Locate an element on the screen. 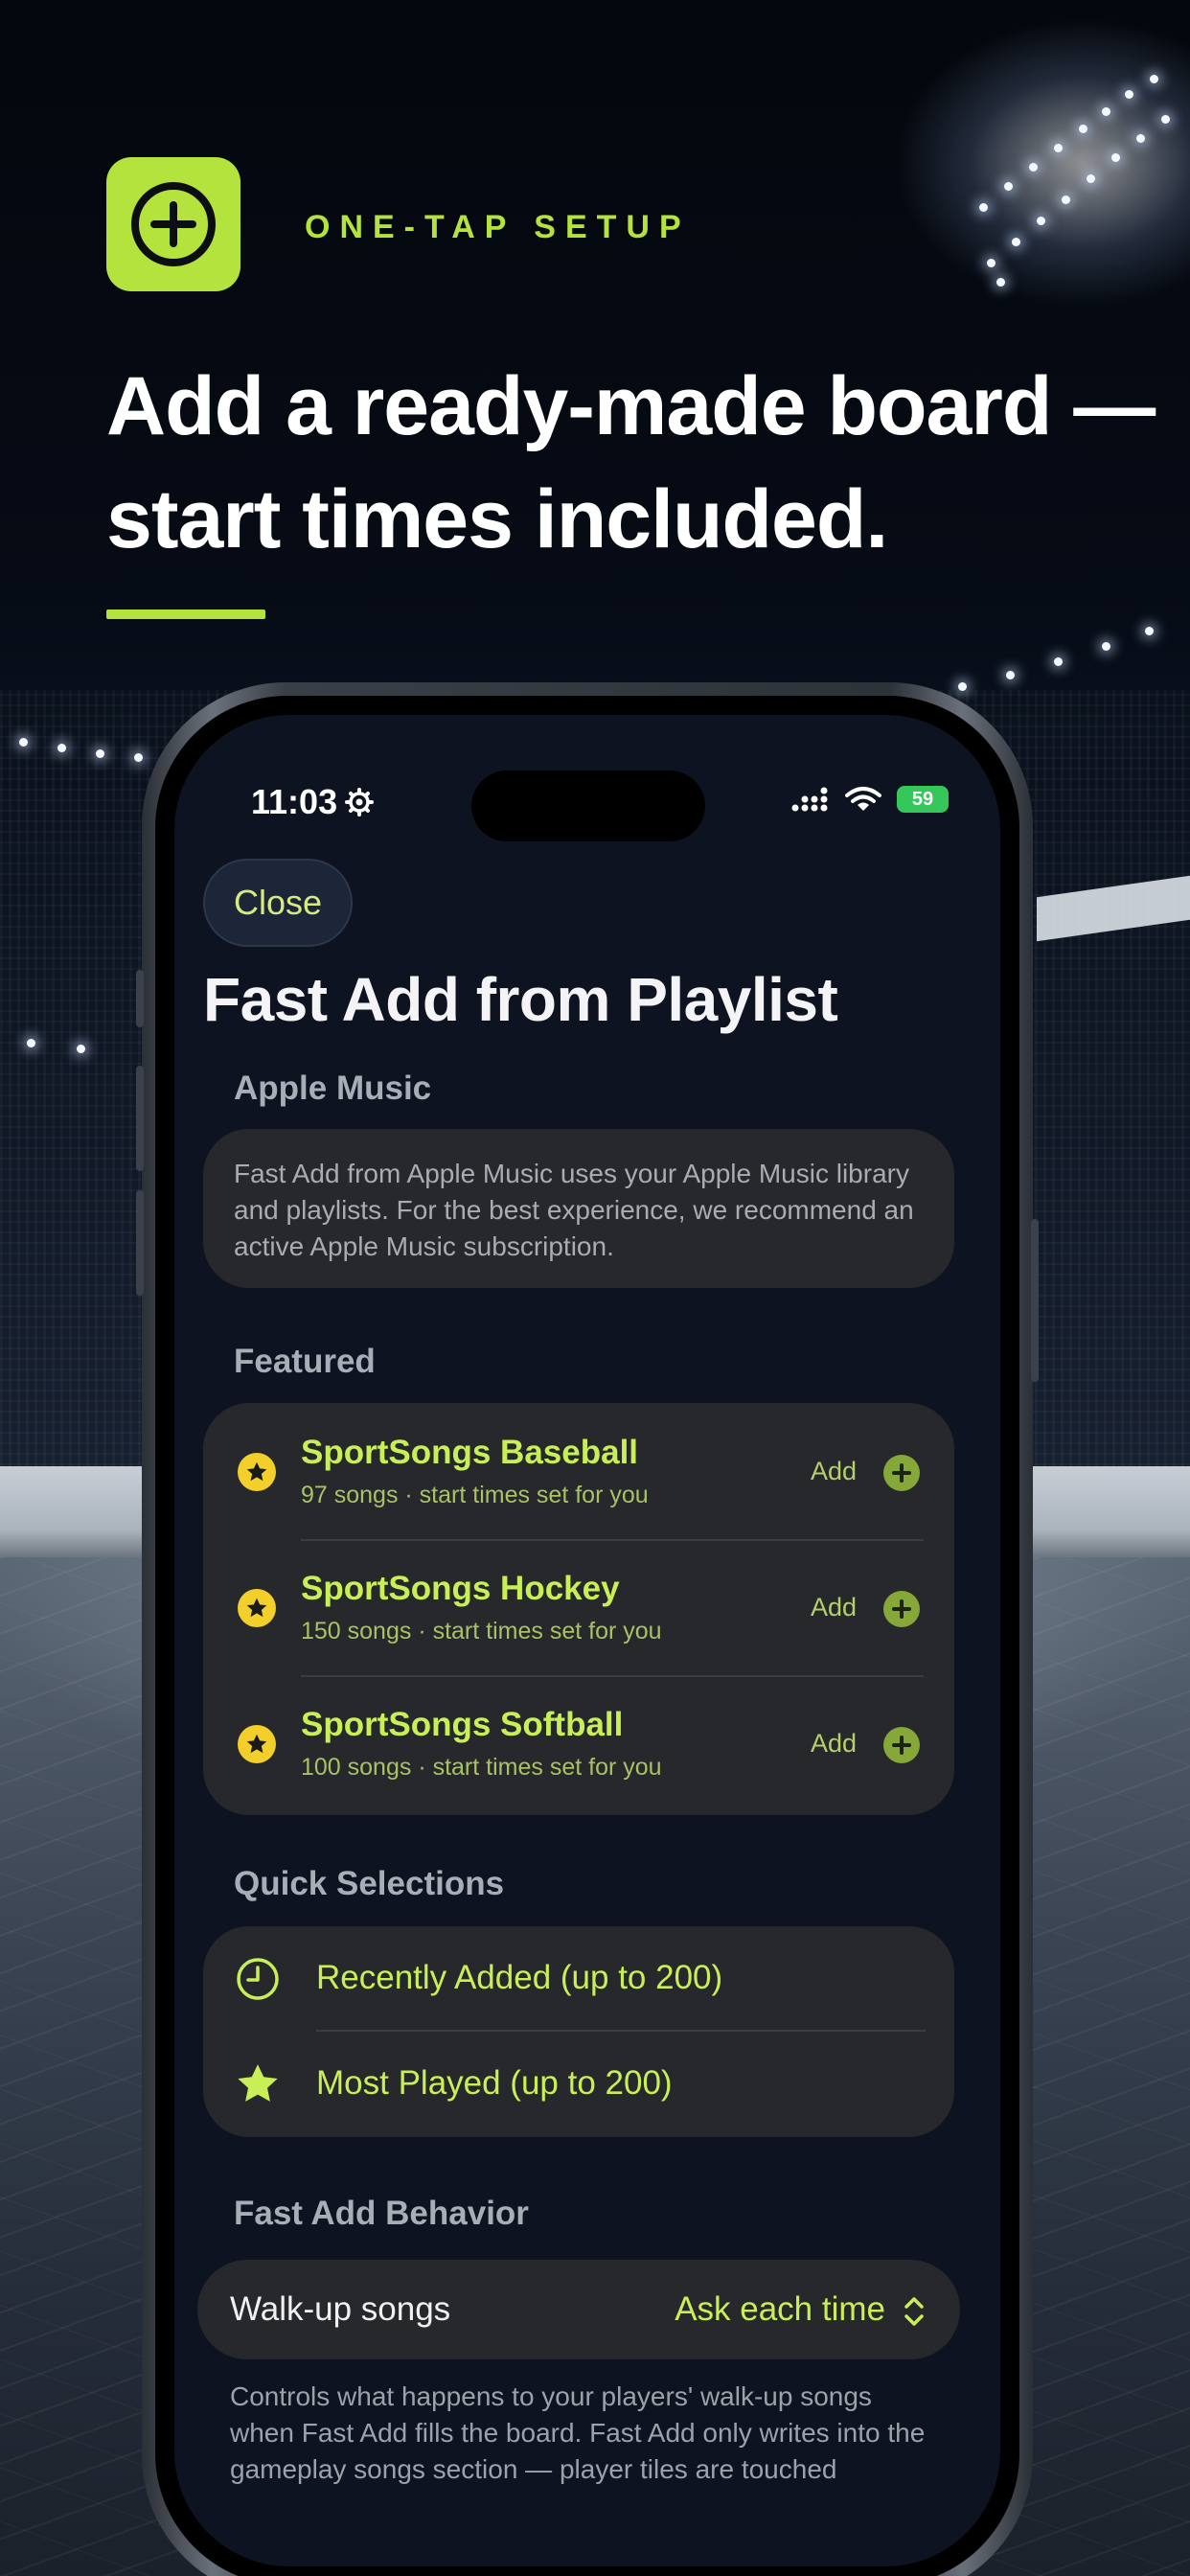  plus-circle-icon is located at coordinates (174, 224).